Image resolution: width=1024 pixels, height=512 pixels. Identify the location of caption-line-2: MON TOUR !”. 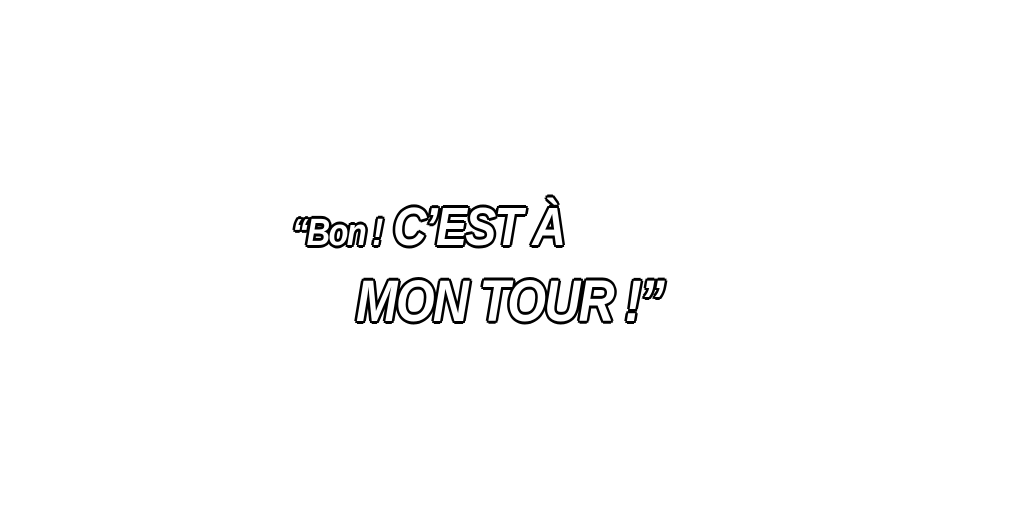
(510, 302).